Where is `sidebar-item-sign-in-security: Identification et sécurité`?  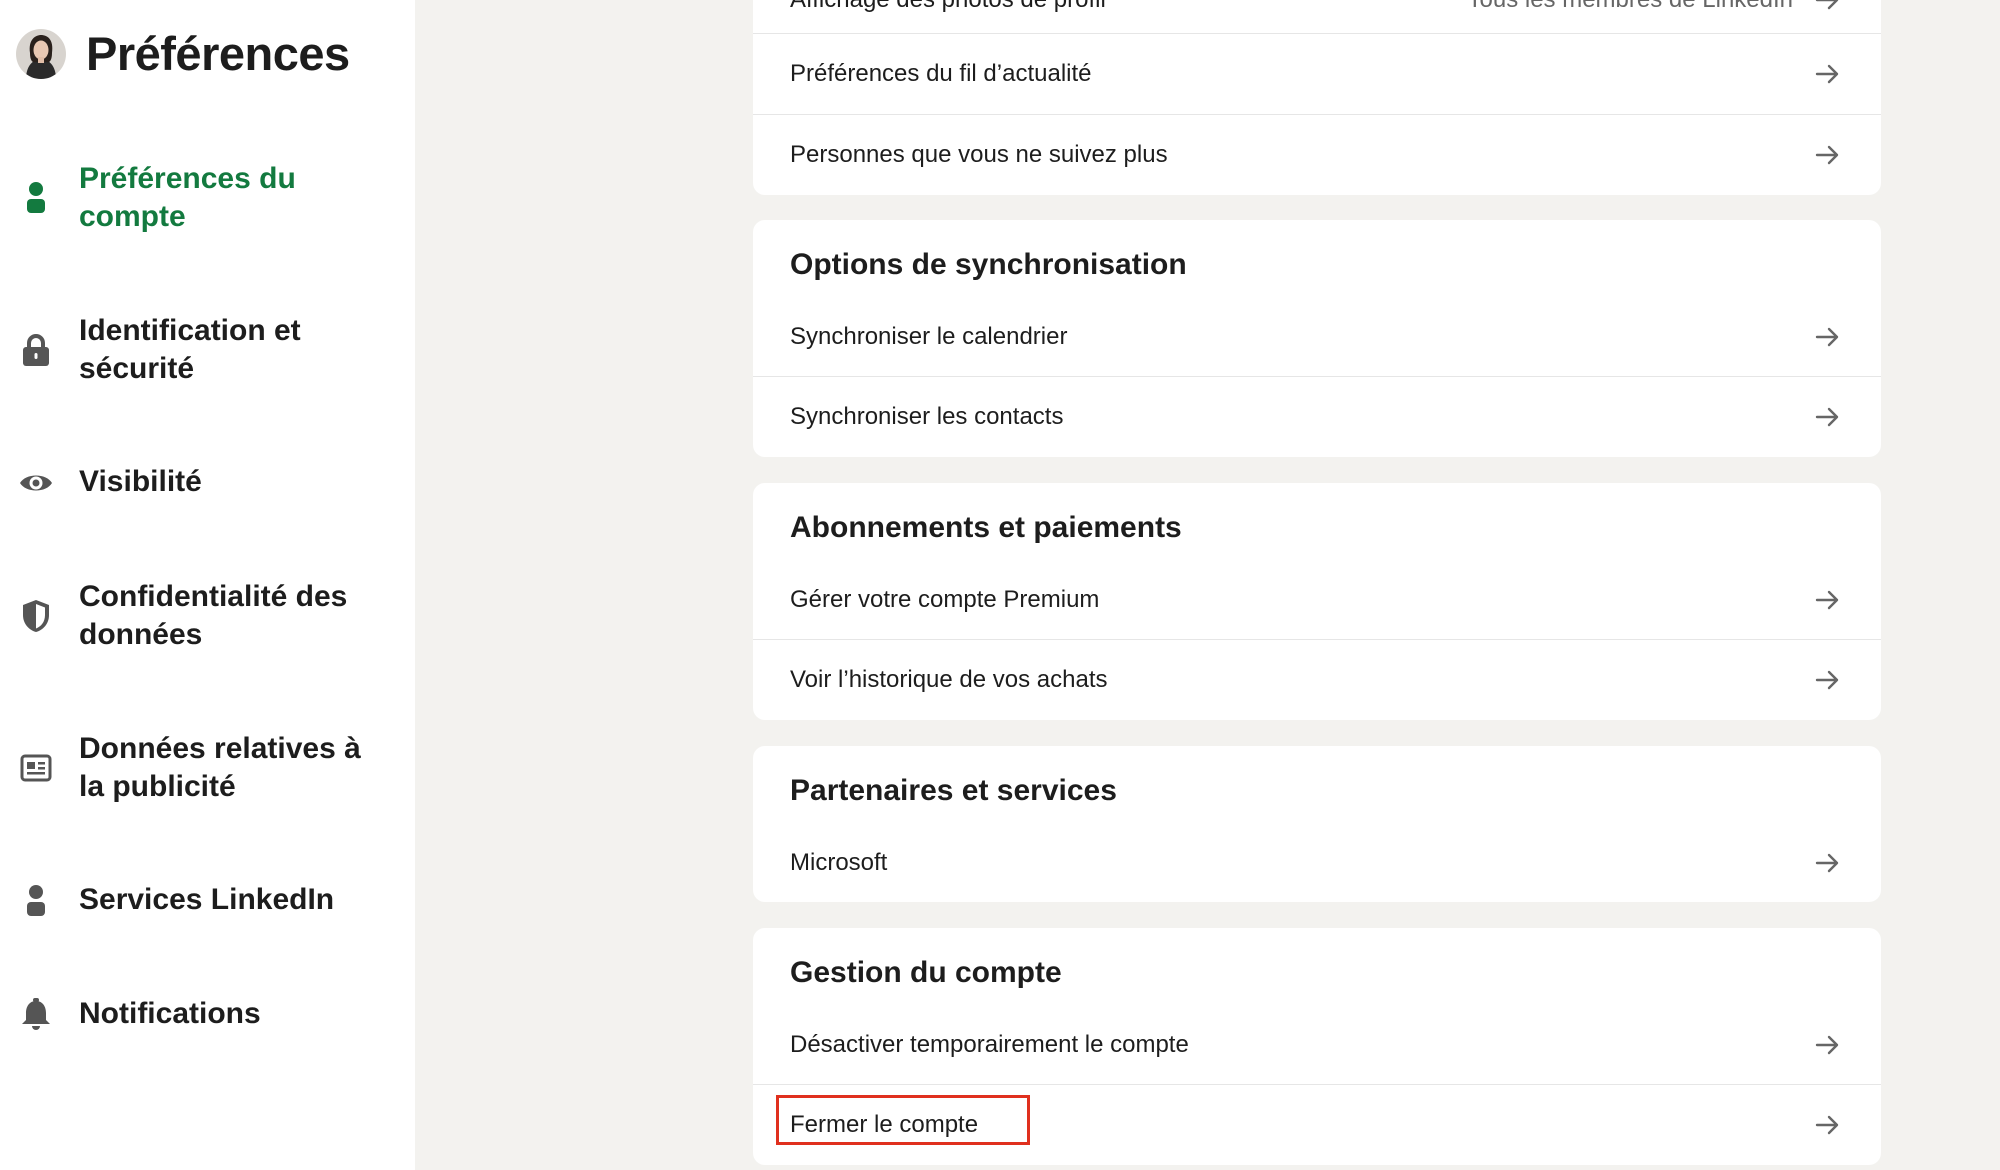
sidebar-item-sign-in-security: Identification et sécurité is located at coordinates (200, 350).